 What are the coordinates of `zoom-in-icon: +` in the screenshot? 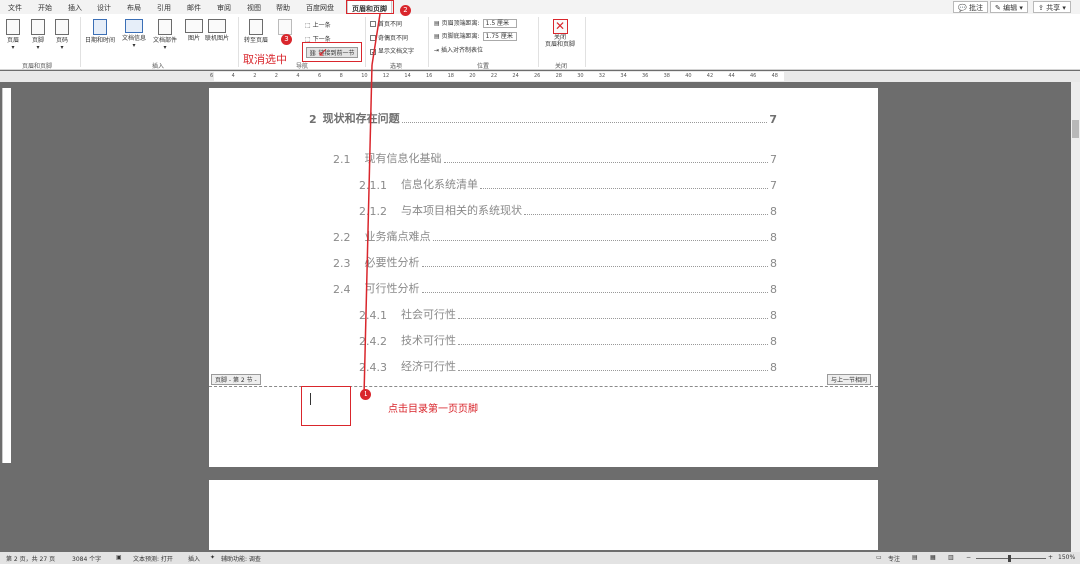 It's located at (1050, 557).